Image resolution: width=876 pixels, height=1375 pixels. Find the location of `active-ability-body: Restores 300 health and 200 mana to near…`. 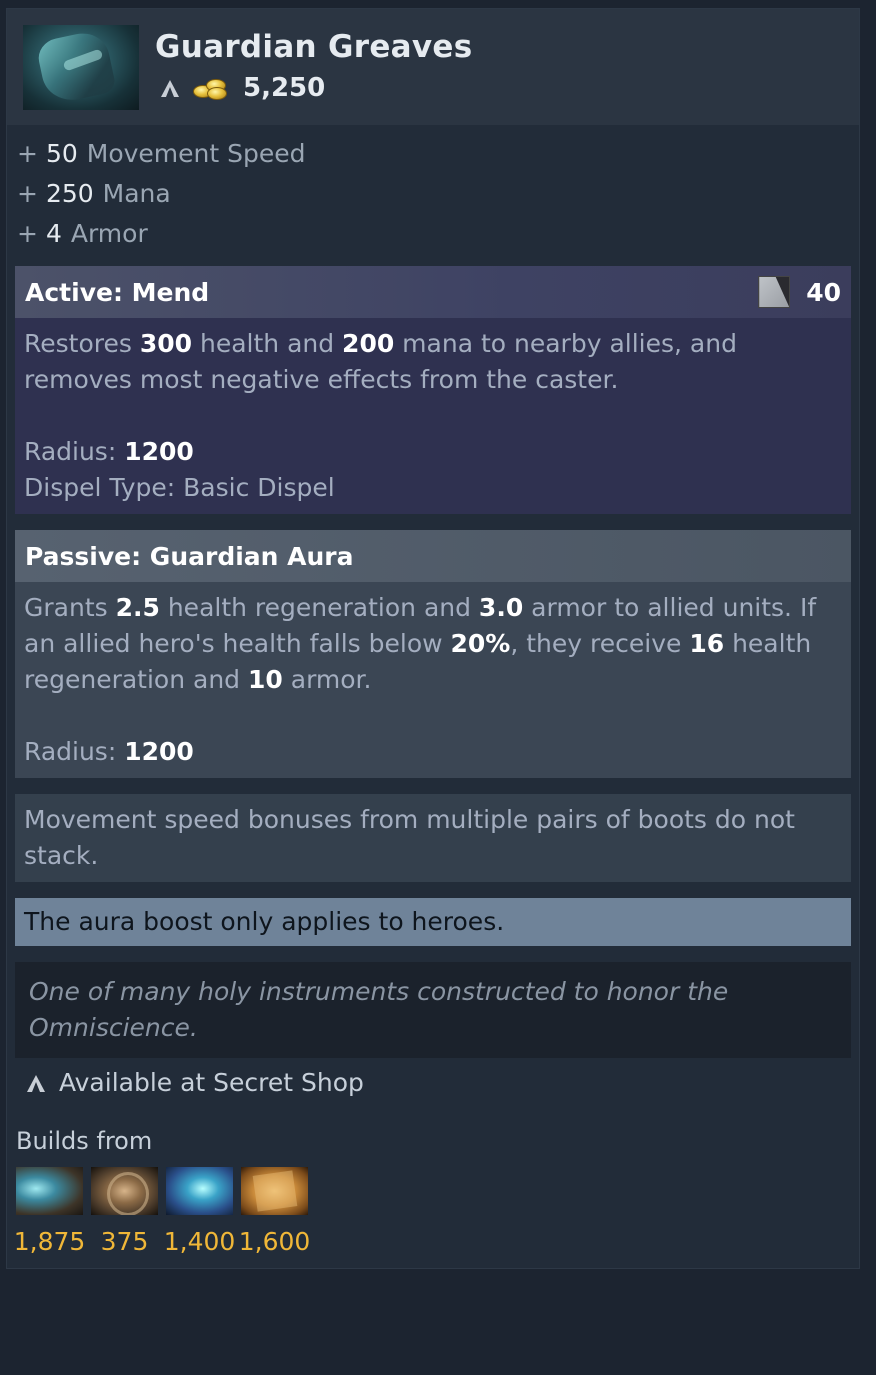

active-ability-body: Restores 300 health and 200 mana to near… is located at coordinates (433, 412).